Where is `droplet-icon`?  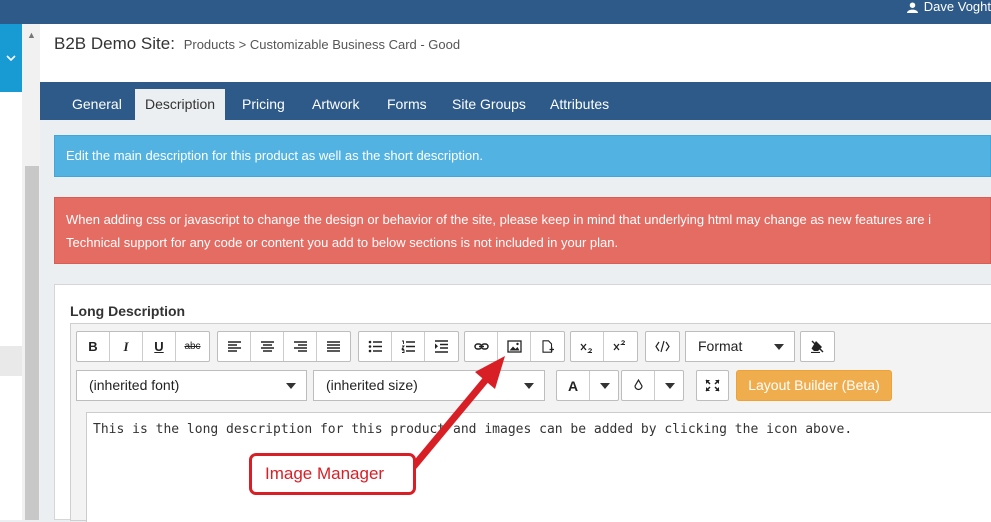
droplet-icon is located at coordinates (638, 385).